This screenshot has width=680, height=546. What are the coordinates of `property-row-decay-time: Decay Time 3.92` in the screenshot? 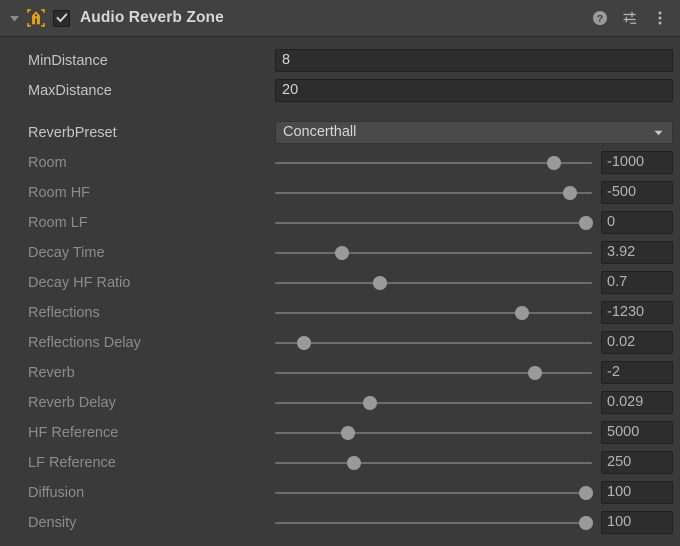 It's located at (340, 253).